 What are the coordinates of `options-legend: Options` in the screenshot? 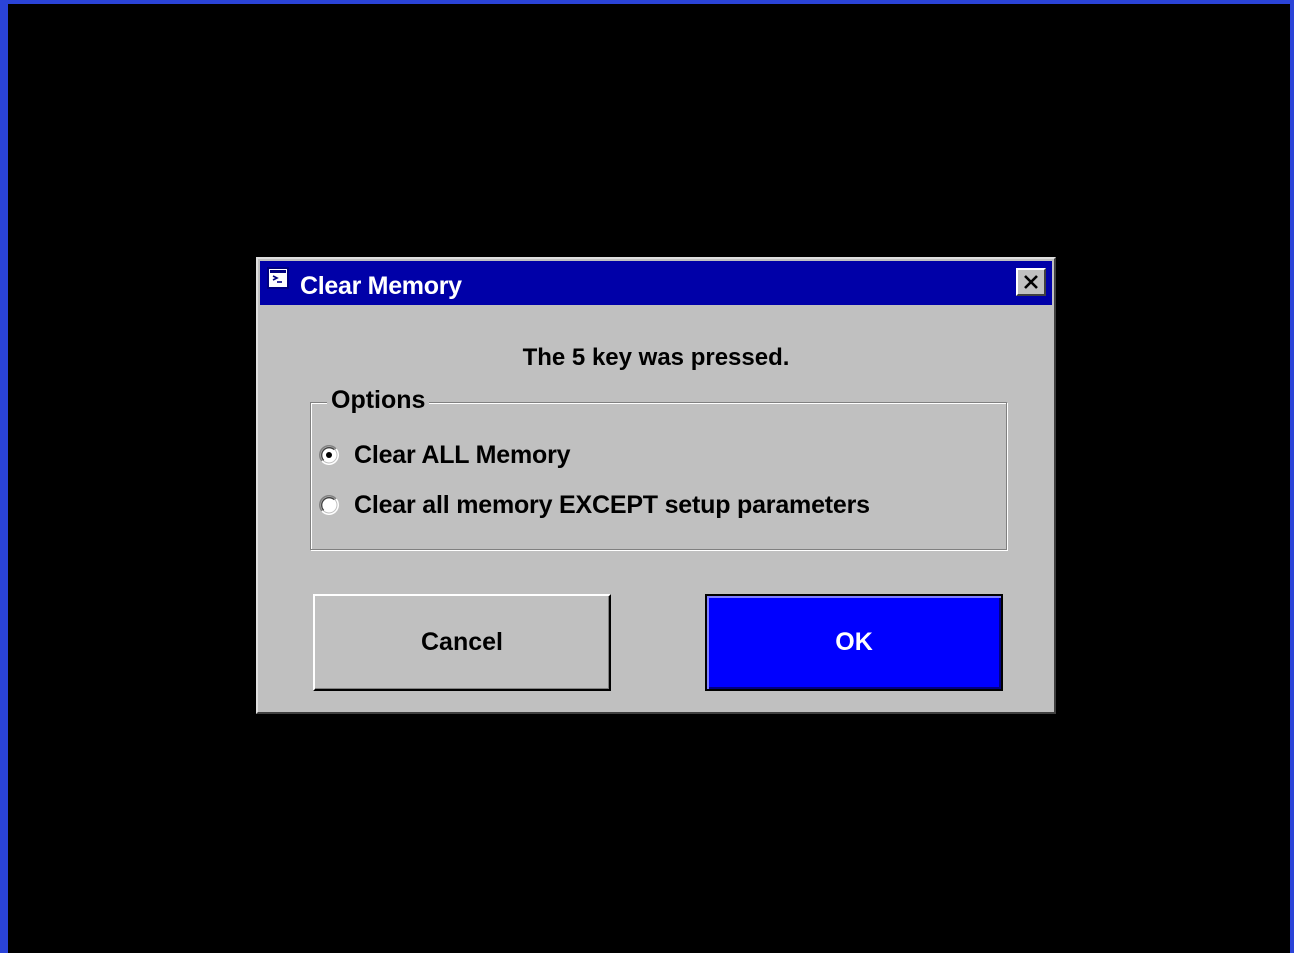 It's located at (378, 400).